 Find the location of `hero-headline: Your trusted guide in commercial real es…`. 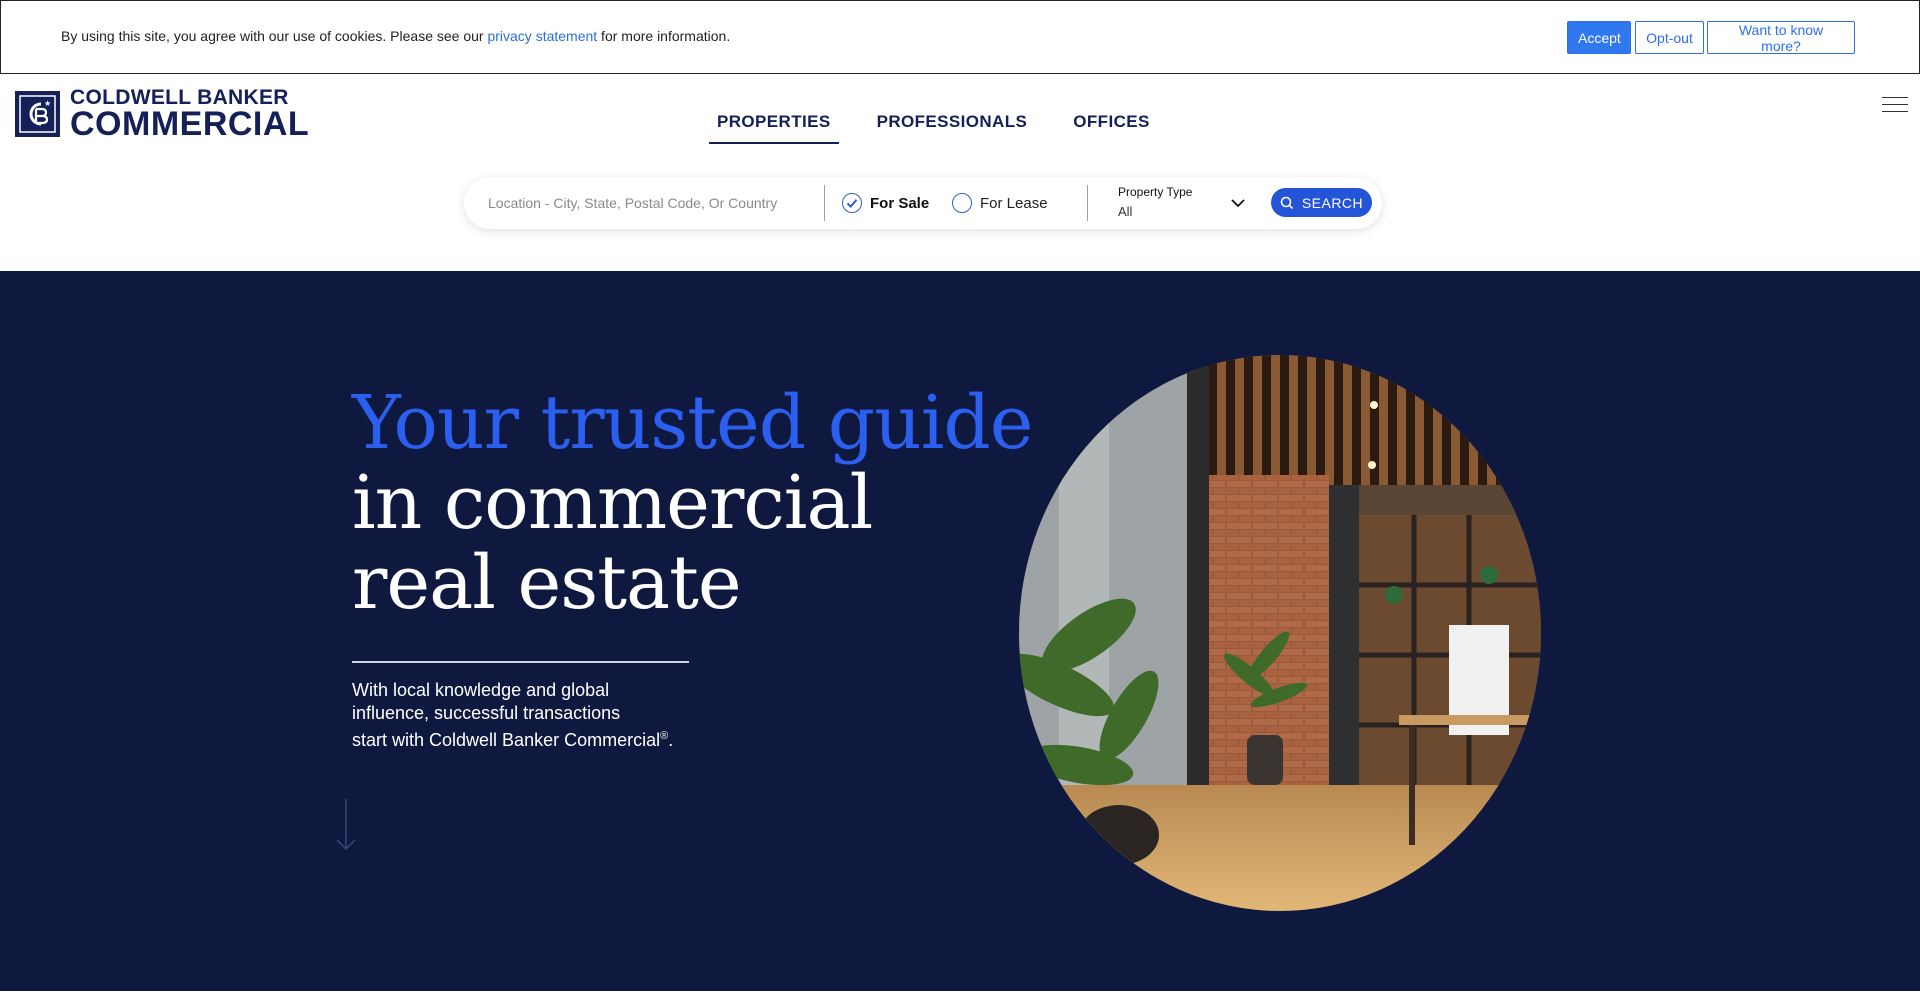

hero-headline: Your trusted guide in commercial real es… is located at coordinates (693, 503).